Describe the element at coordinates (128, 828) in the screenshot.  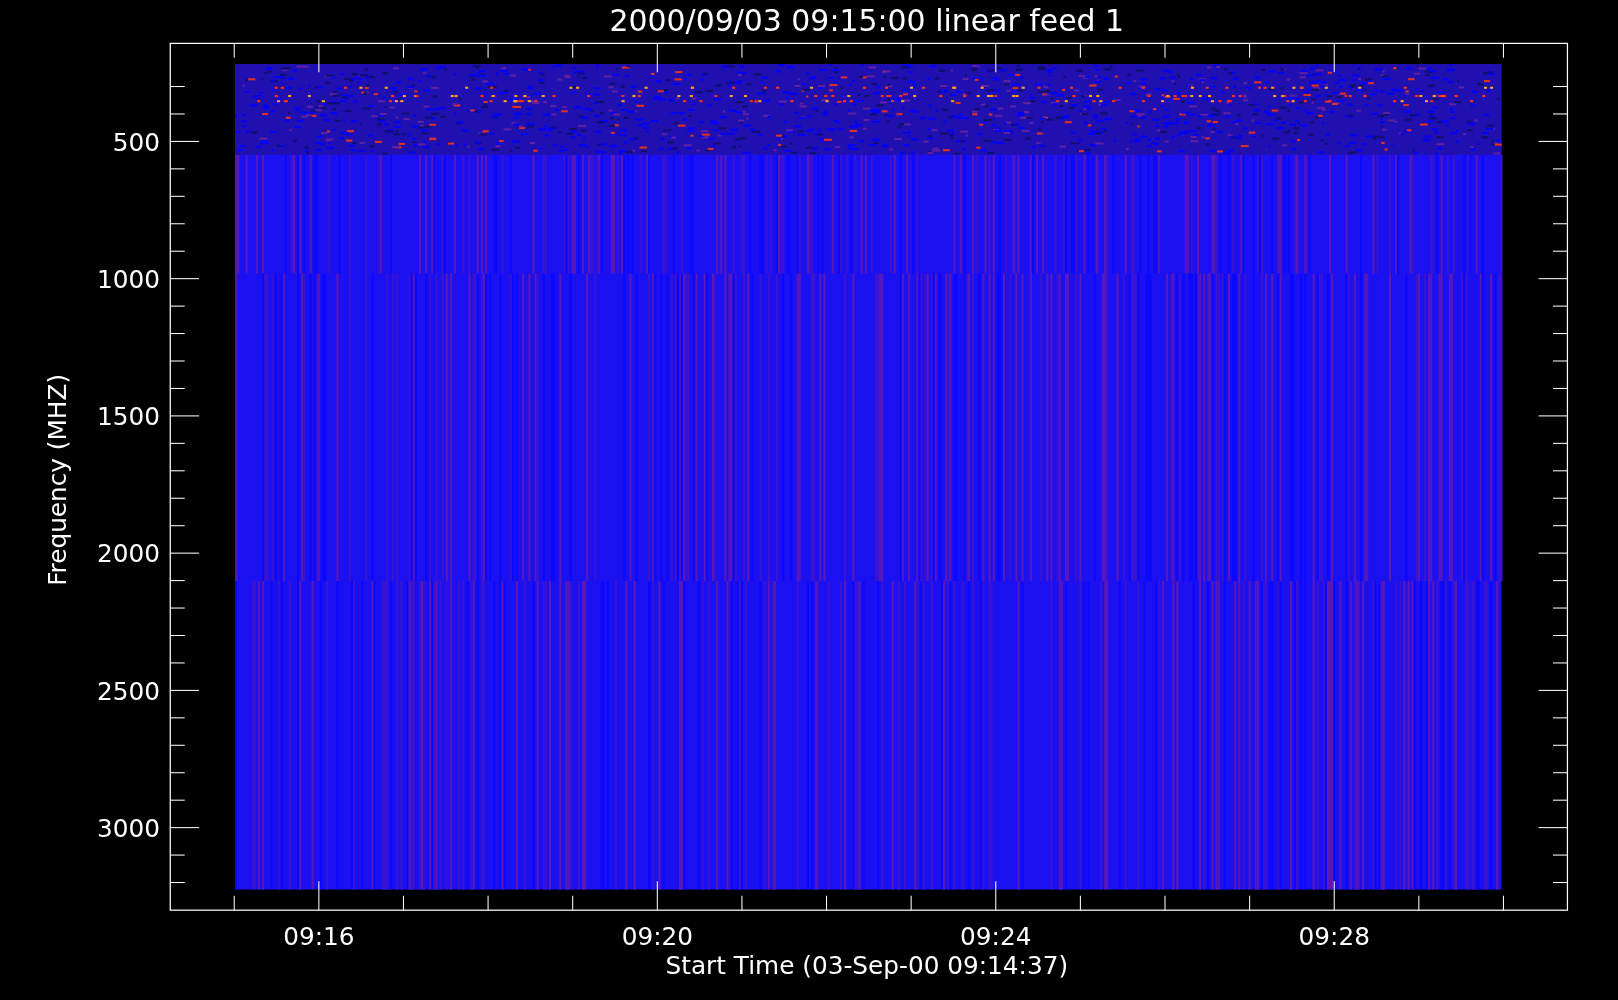
I see `y-tick-label: 3000` at that location.